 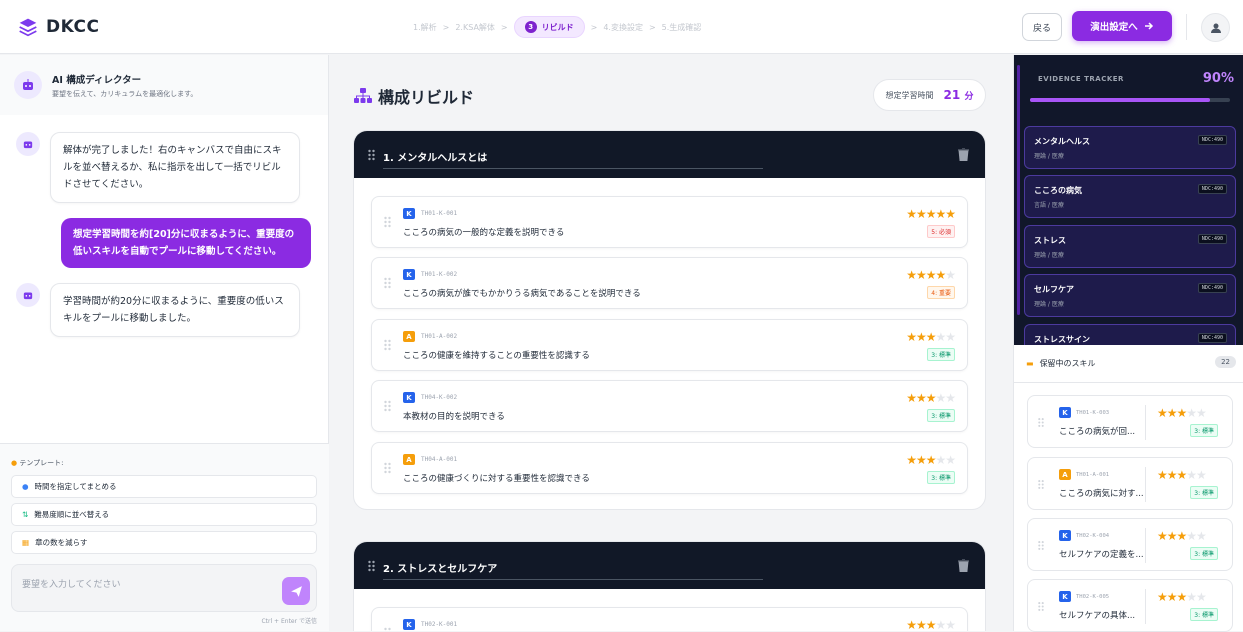 I want to click on template-chapters-button: ▦ 章の数を減らす, so click(x=164, y=542).